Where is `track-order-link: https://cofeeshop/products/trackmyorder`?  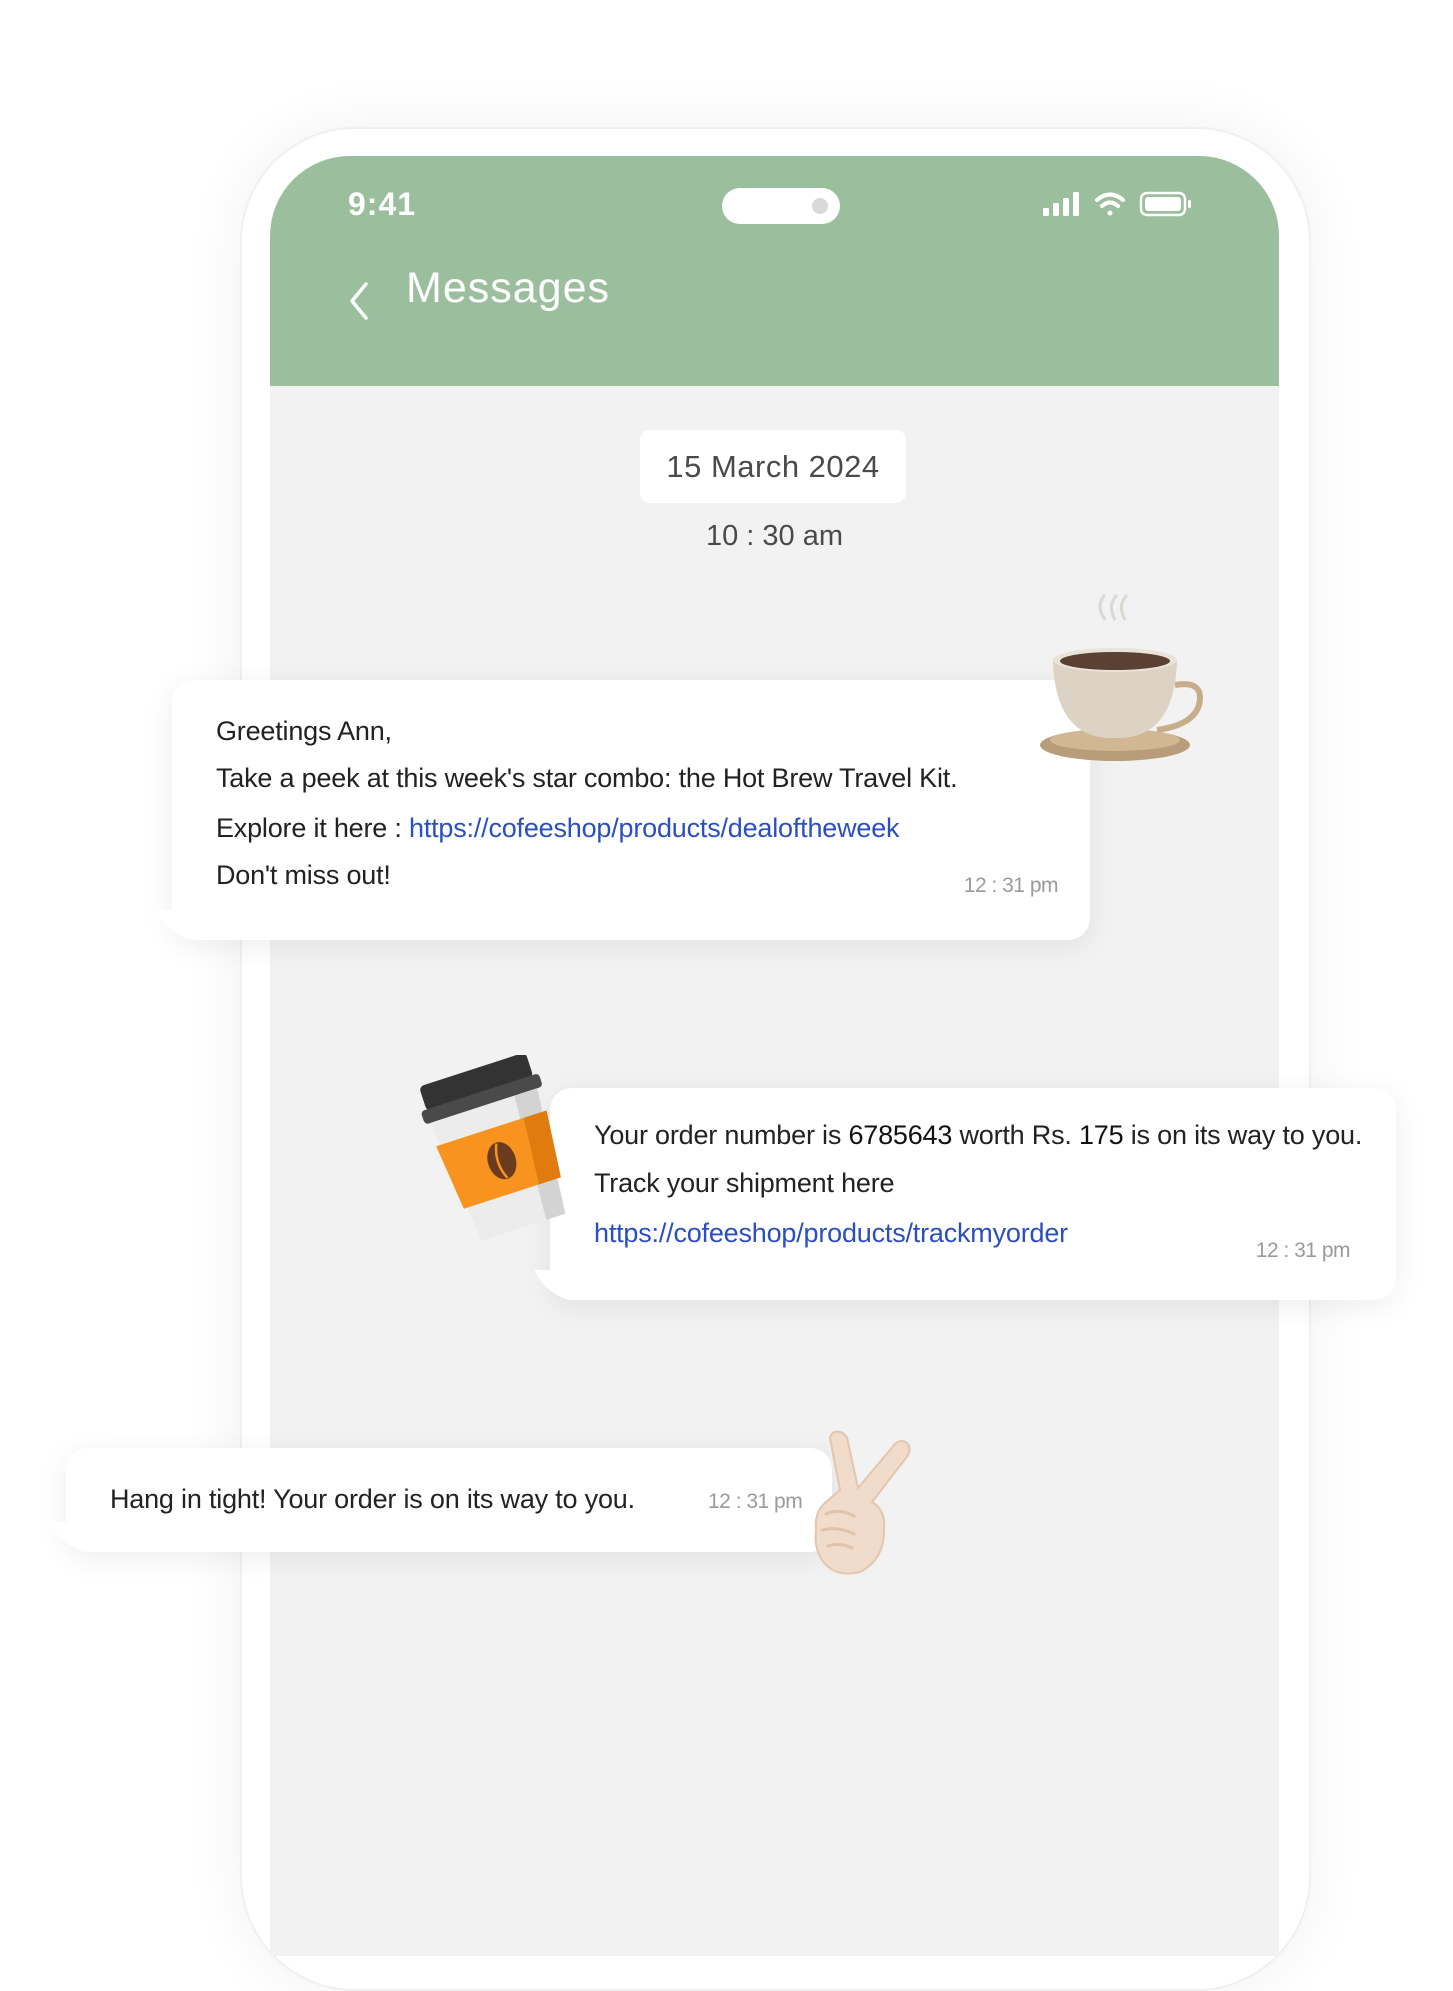 track-order-link: https://cofeeshop/products/trackmyorder is located at coordinates (831, 1233).